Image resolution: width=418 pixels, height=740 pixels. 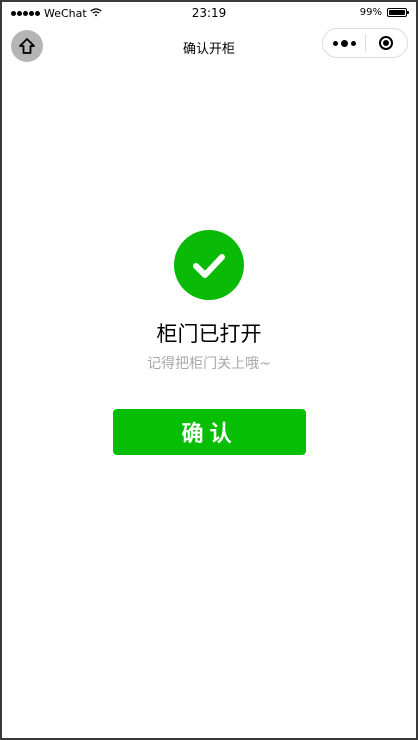 I want to click on battery-icon, so click(x=398, y=12).